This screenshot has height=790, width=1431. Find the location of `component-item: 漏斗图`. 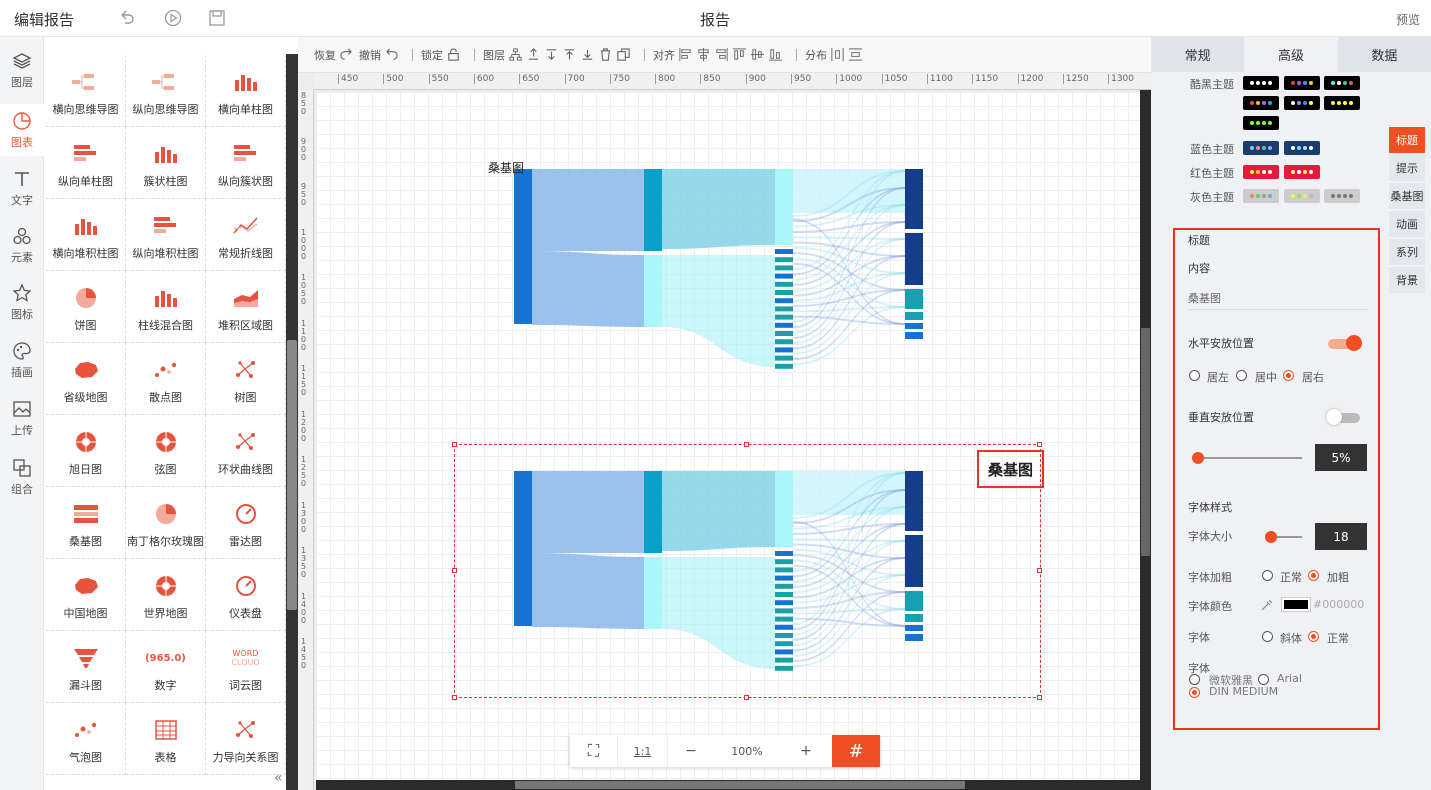

component-item: 漏斗图 is located at coordinates (86, 667).